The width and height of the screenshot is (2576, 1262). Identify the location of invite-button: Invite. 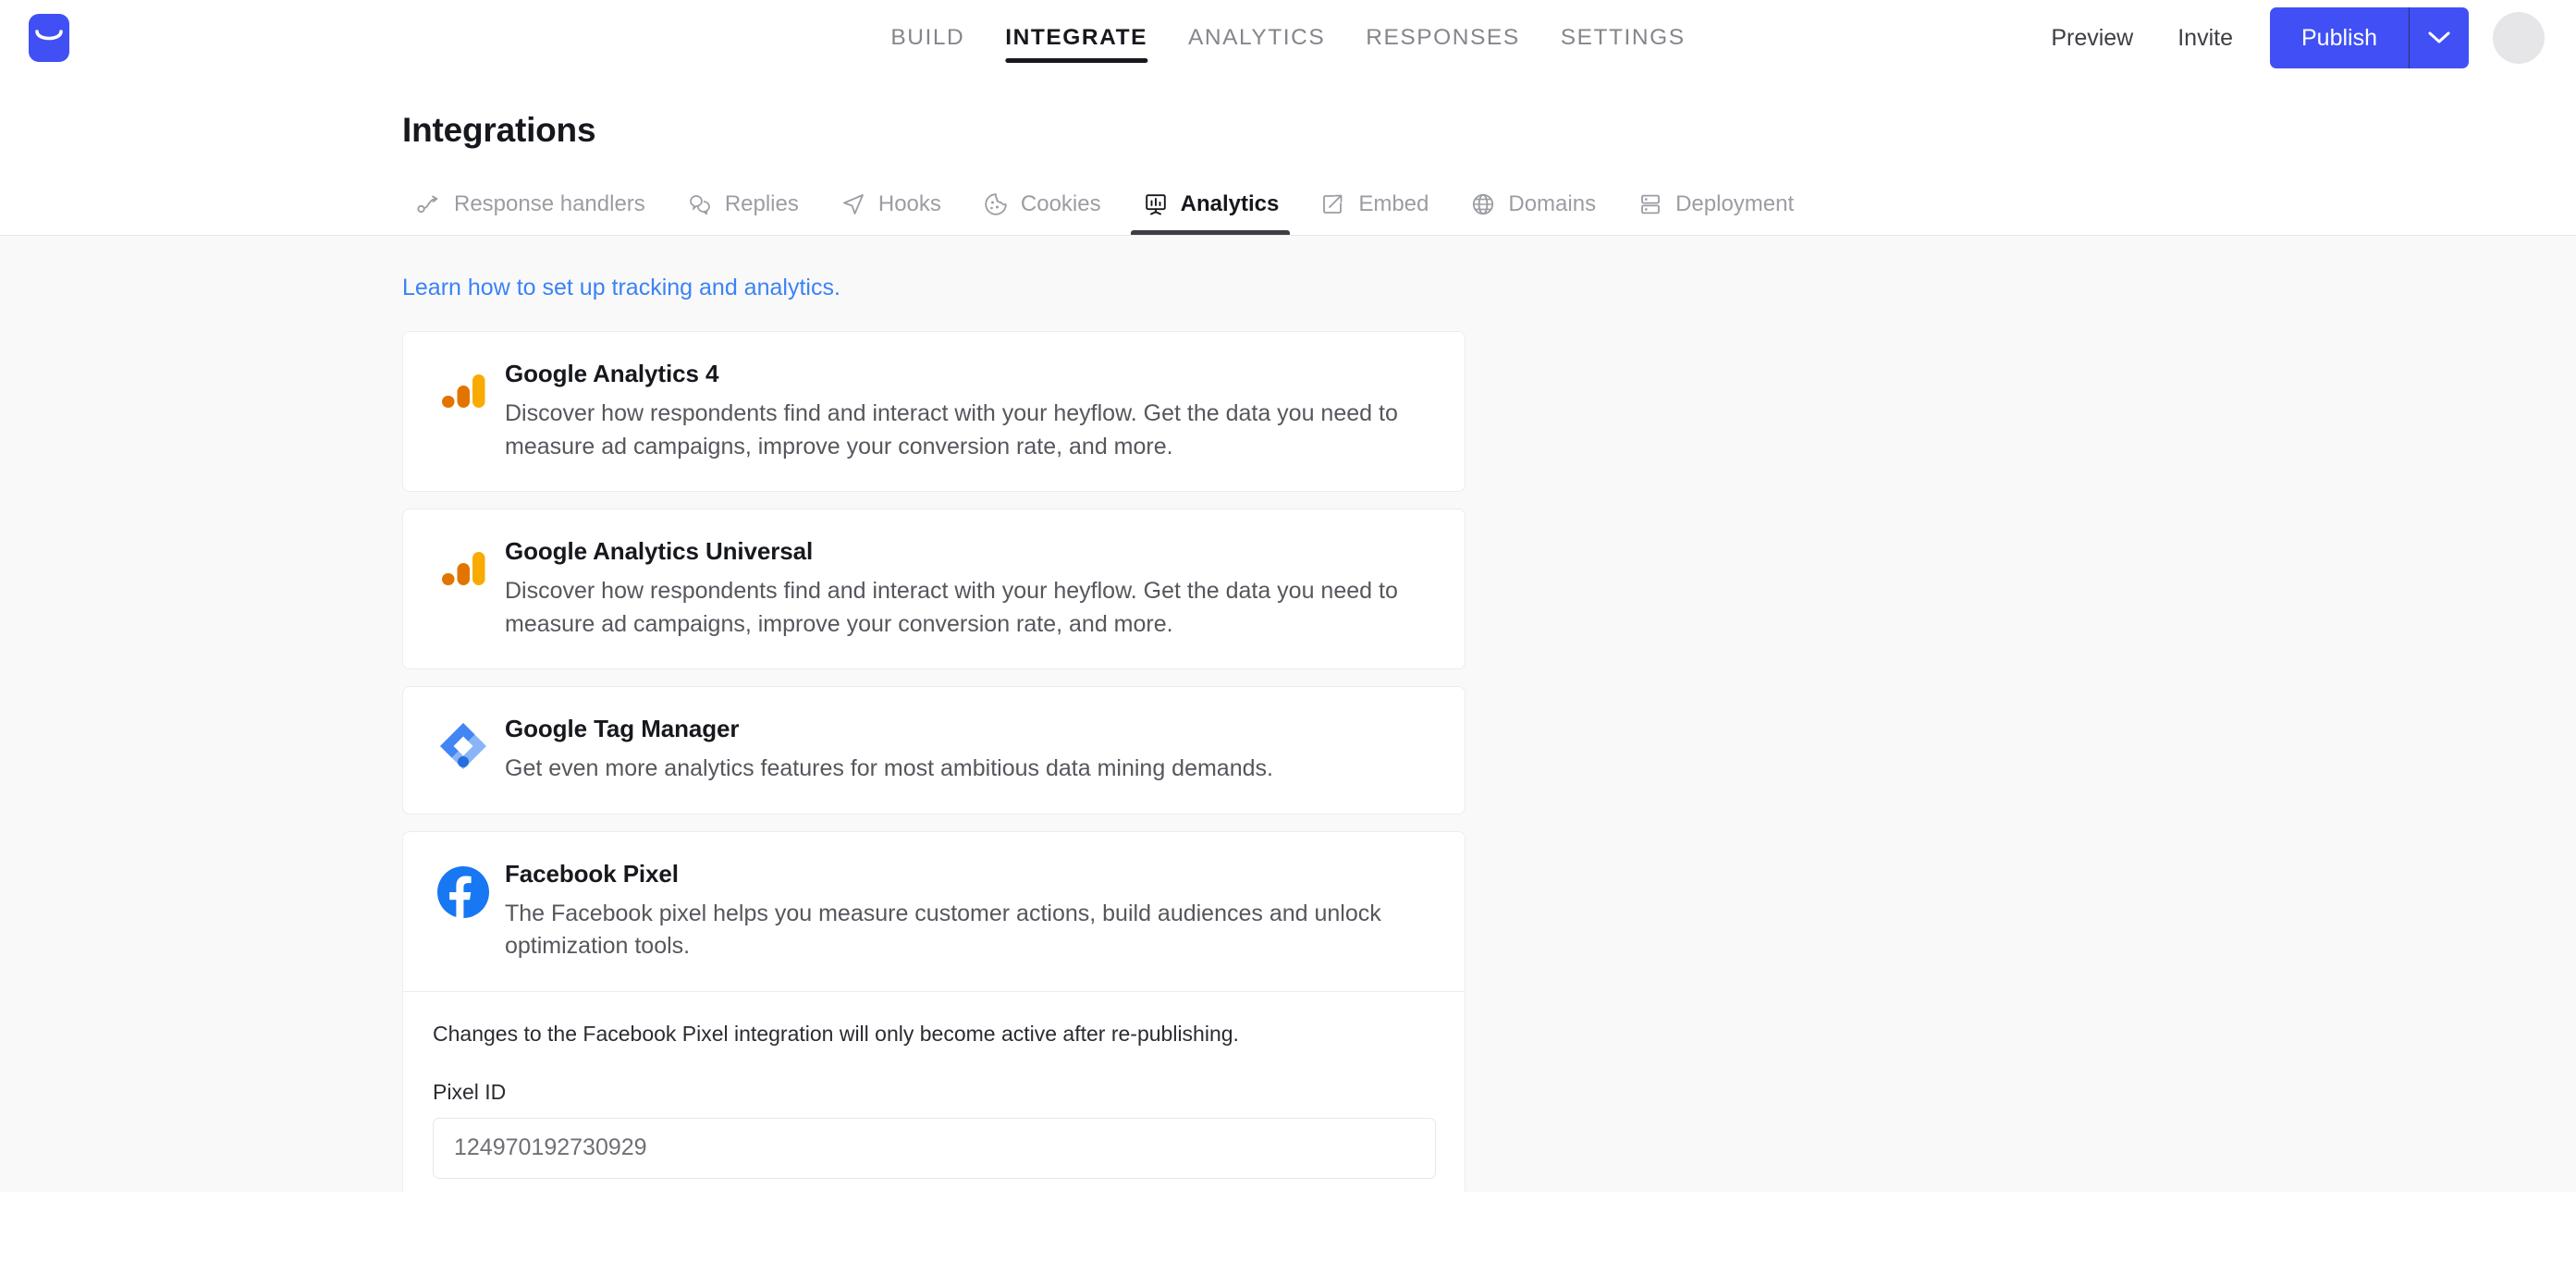
(2205, 38).